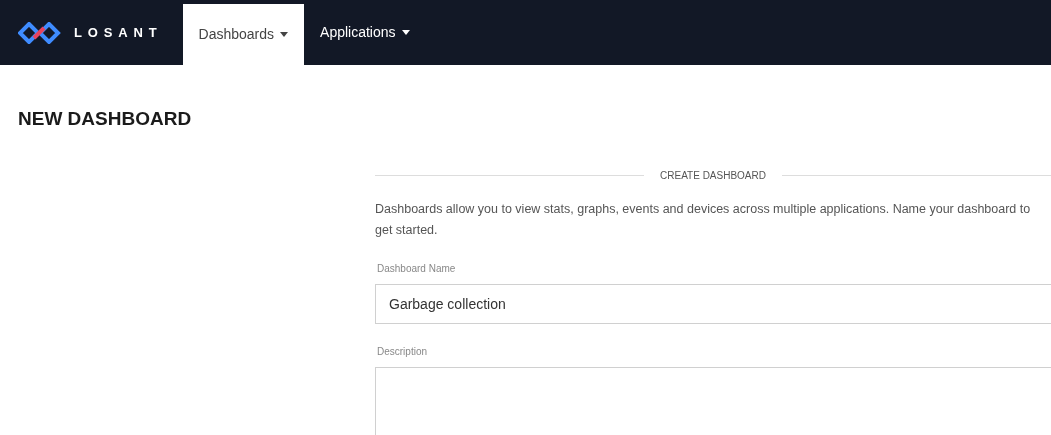  I want to click on nav-menu: Applications, so click(365, 32).